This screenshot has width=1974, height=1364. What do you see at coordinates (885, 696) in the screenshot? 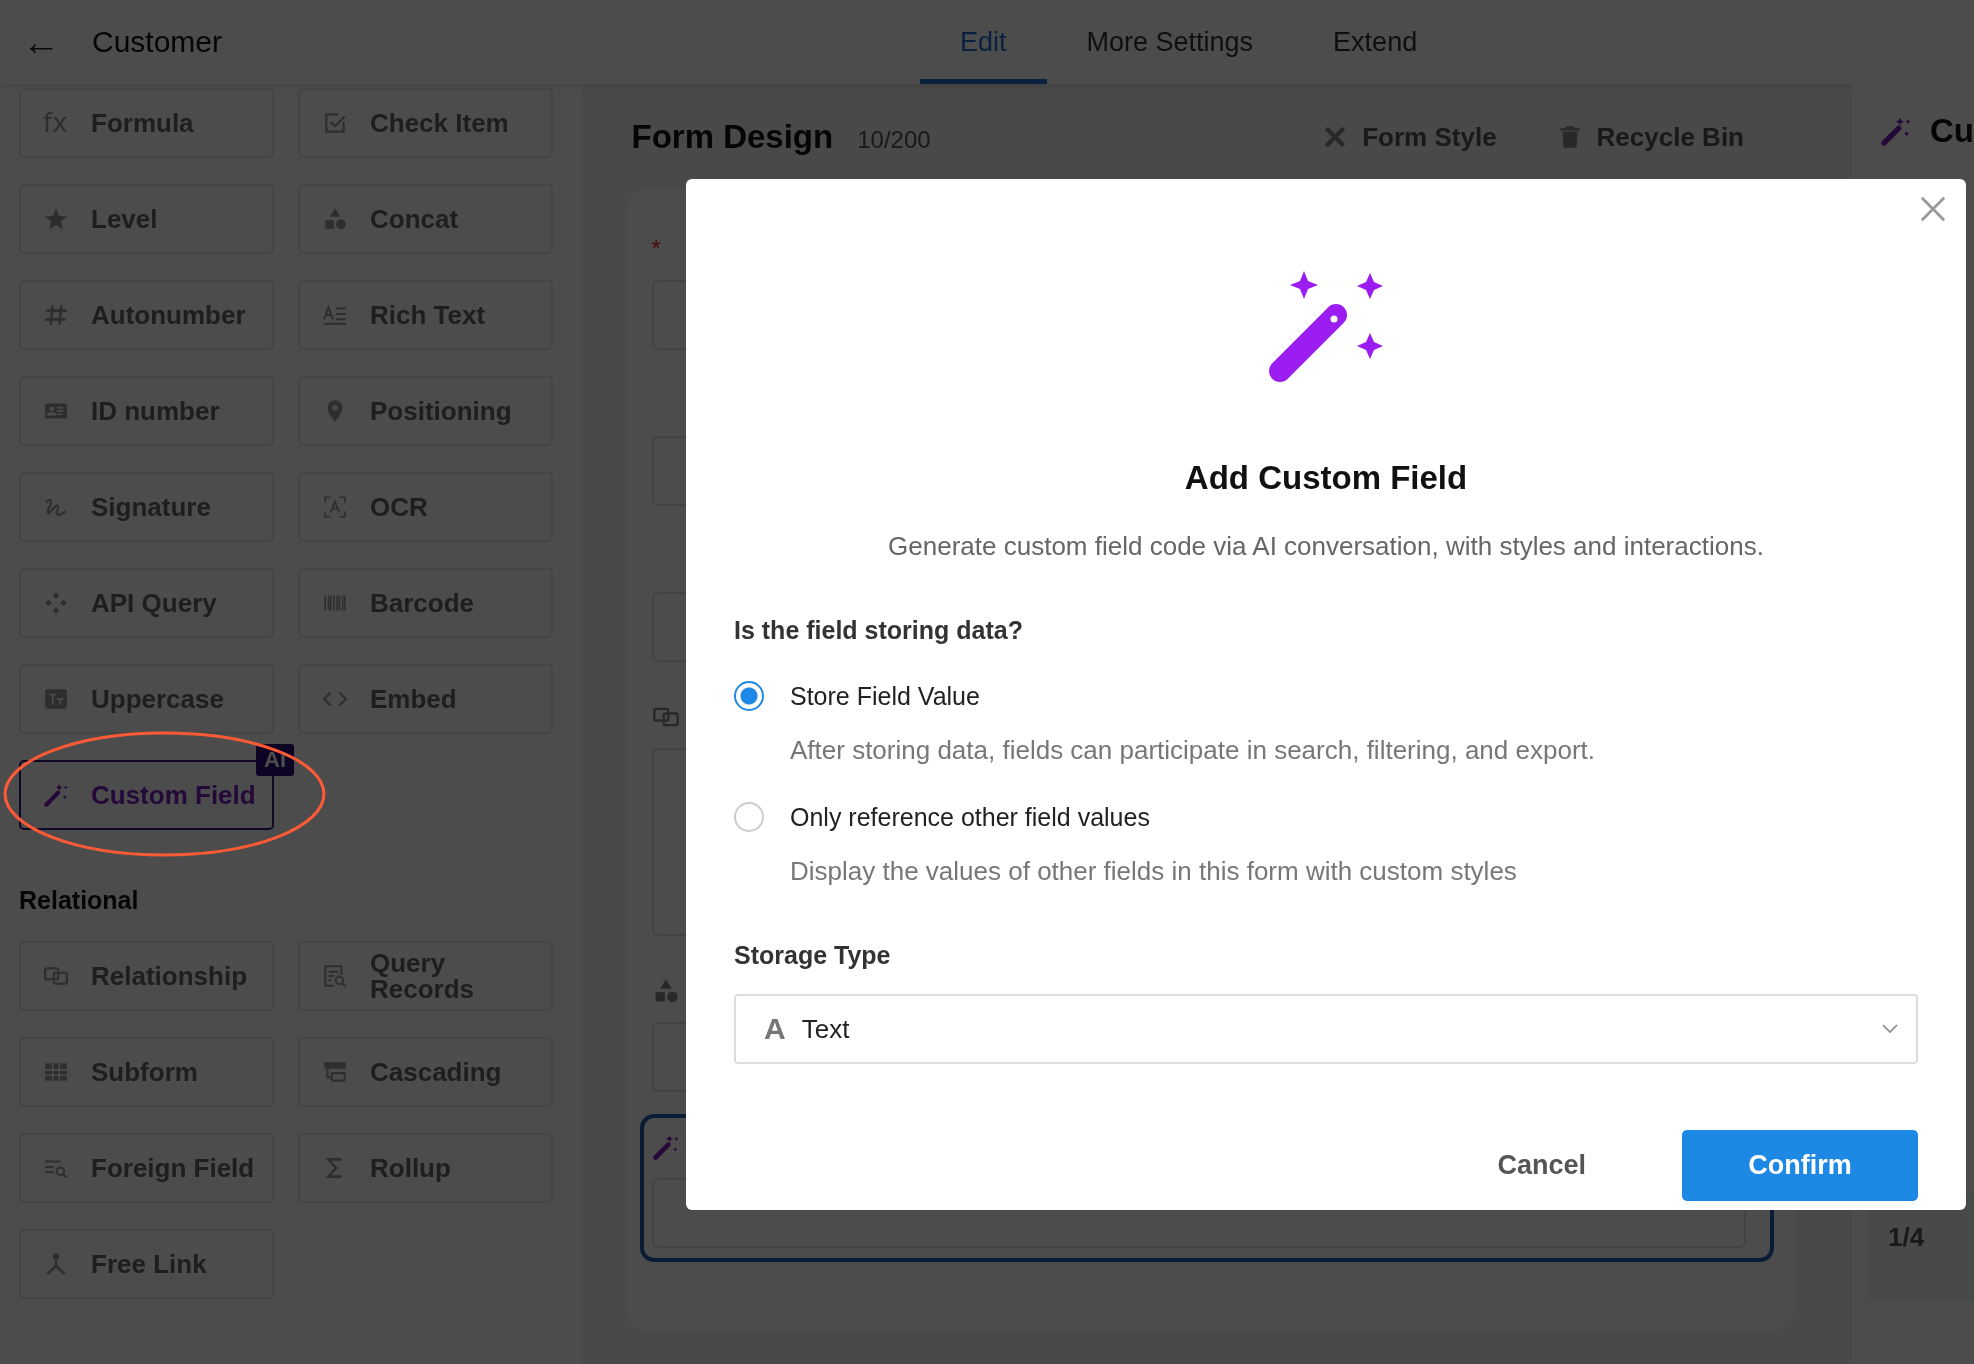
I see `option-label: Store Field Value` at bounding box center [885, 696].